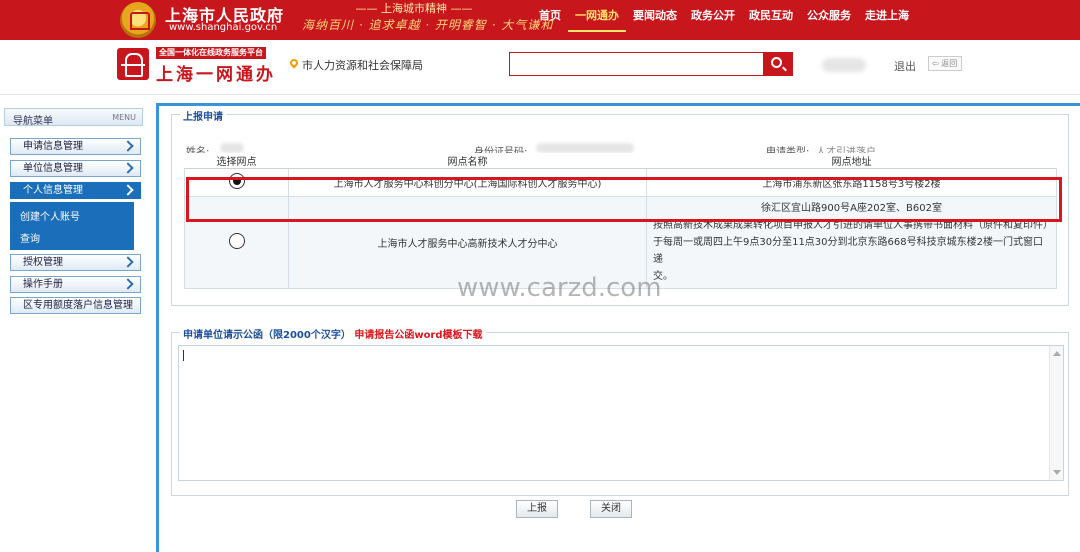 Image resolution: width=1080 pixels, height=552 pixels. I want to click on location-pin-icon, so click(294, 63).